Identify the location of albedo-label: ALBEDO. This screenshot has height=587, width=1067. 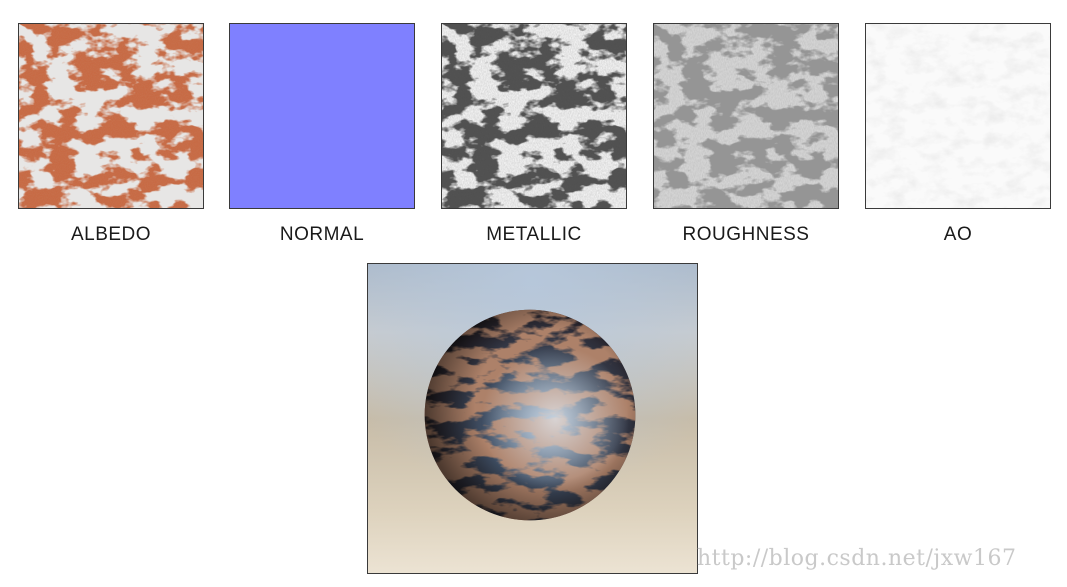
(111, 234).